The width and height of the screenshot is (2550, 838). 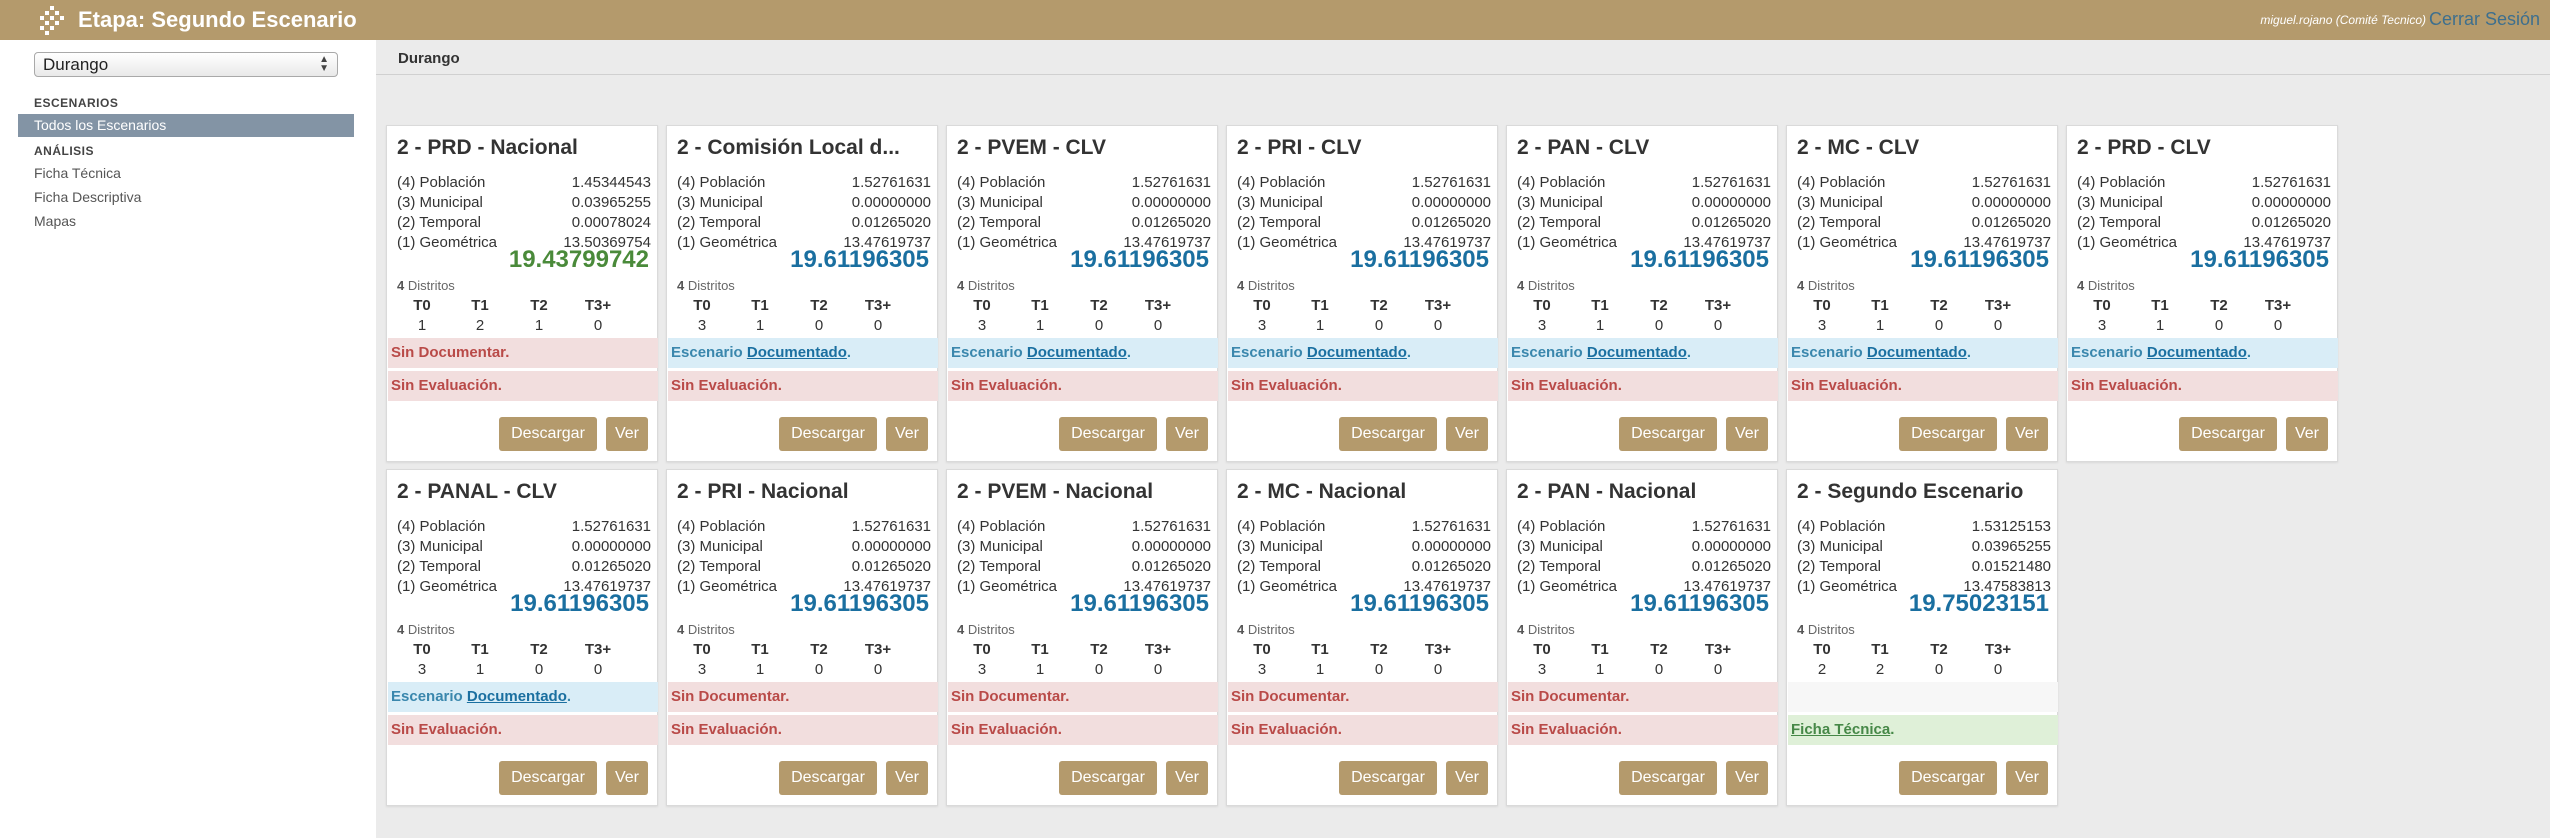 What do you see at coordinates (2011, 546) in the screenshot?
I see `metric-value: 0.03965255` at bounding box center [2011, 546].